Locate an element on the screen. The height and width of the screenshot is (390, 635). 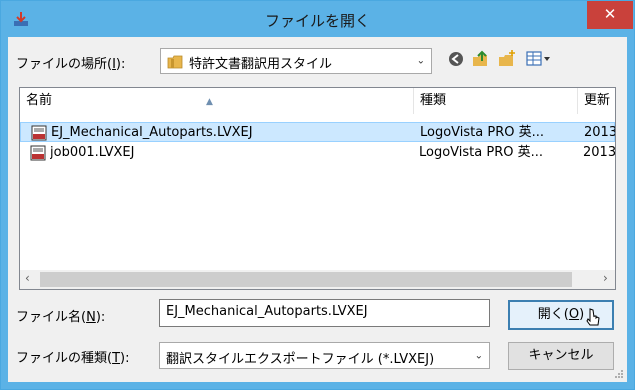
column-header-type: 種類 is located at coordinates (496, 101).